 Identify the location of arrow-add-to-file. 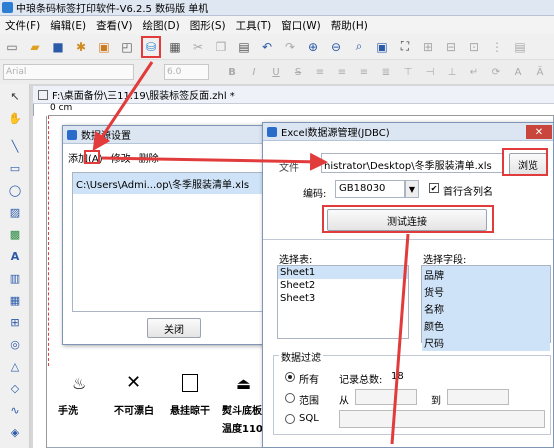
(214, 161).